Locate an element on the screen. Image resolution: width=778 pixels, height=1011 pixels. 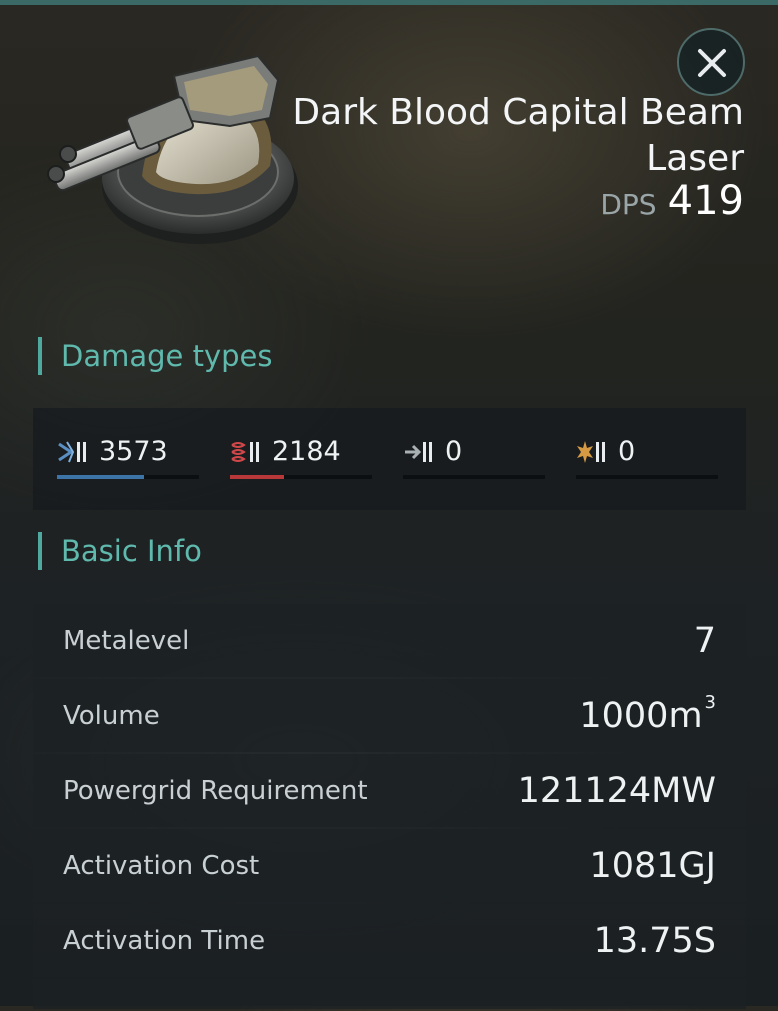
dps-display: DPS 419 is located at coordinates (672, 201).